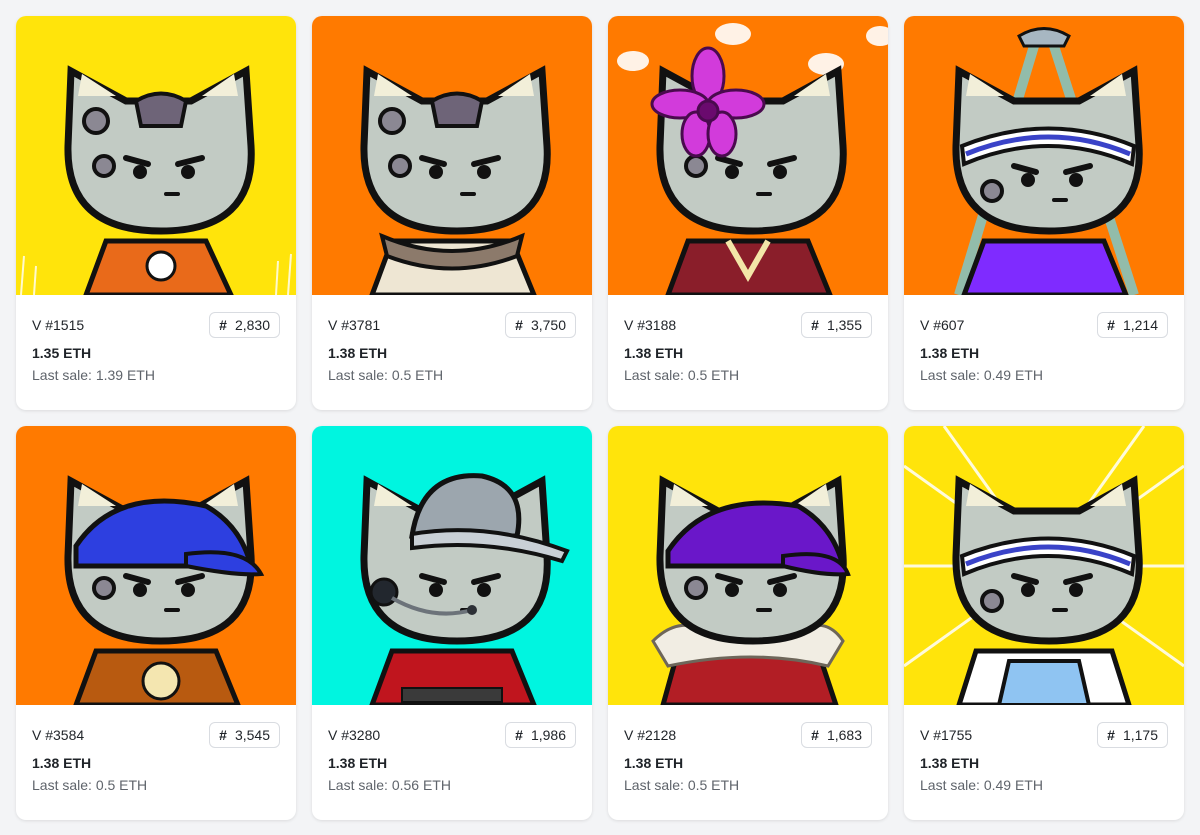  Describe the element at coordinates (252, 325) in the screenshot. I see `rarity-rank-value: 2,830` at that location.